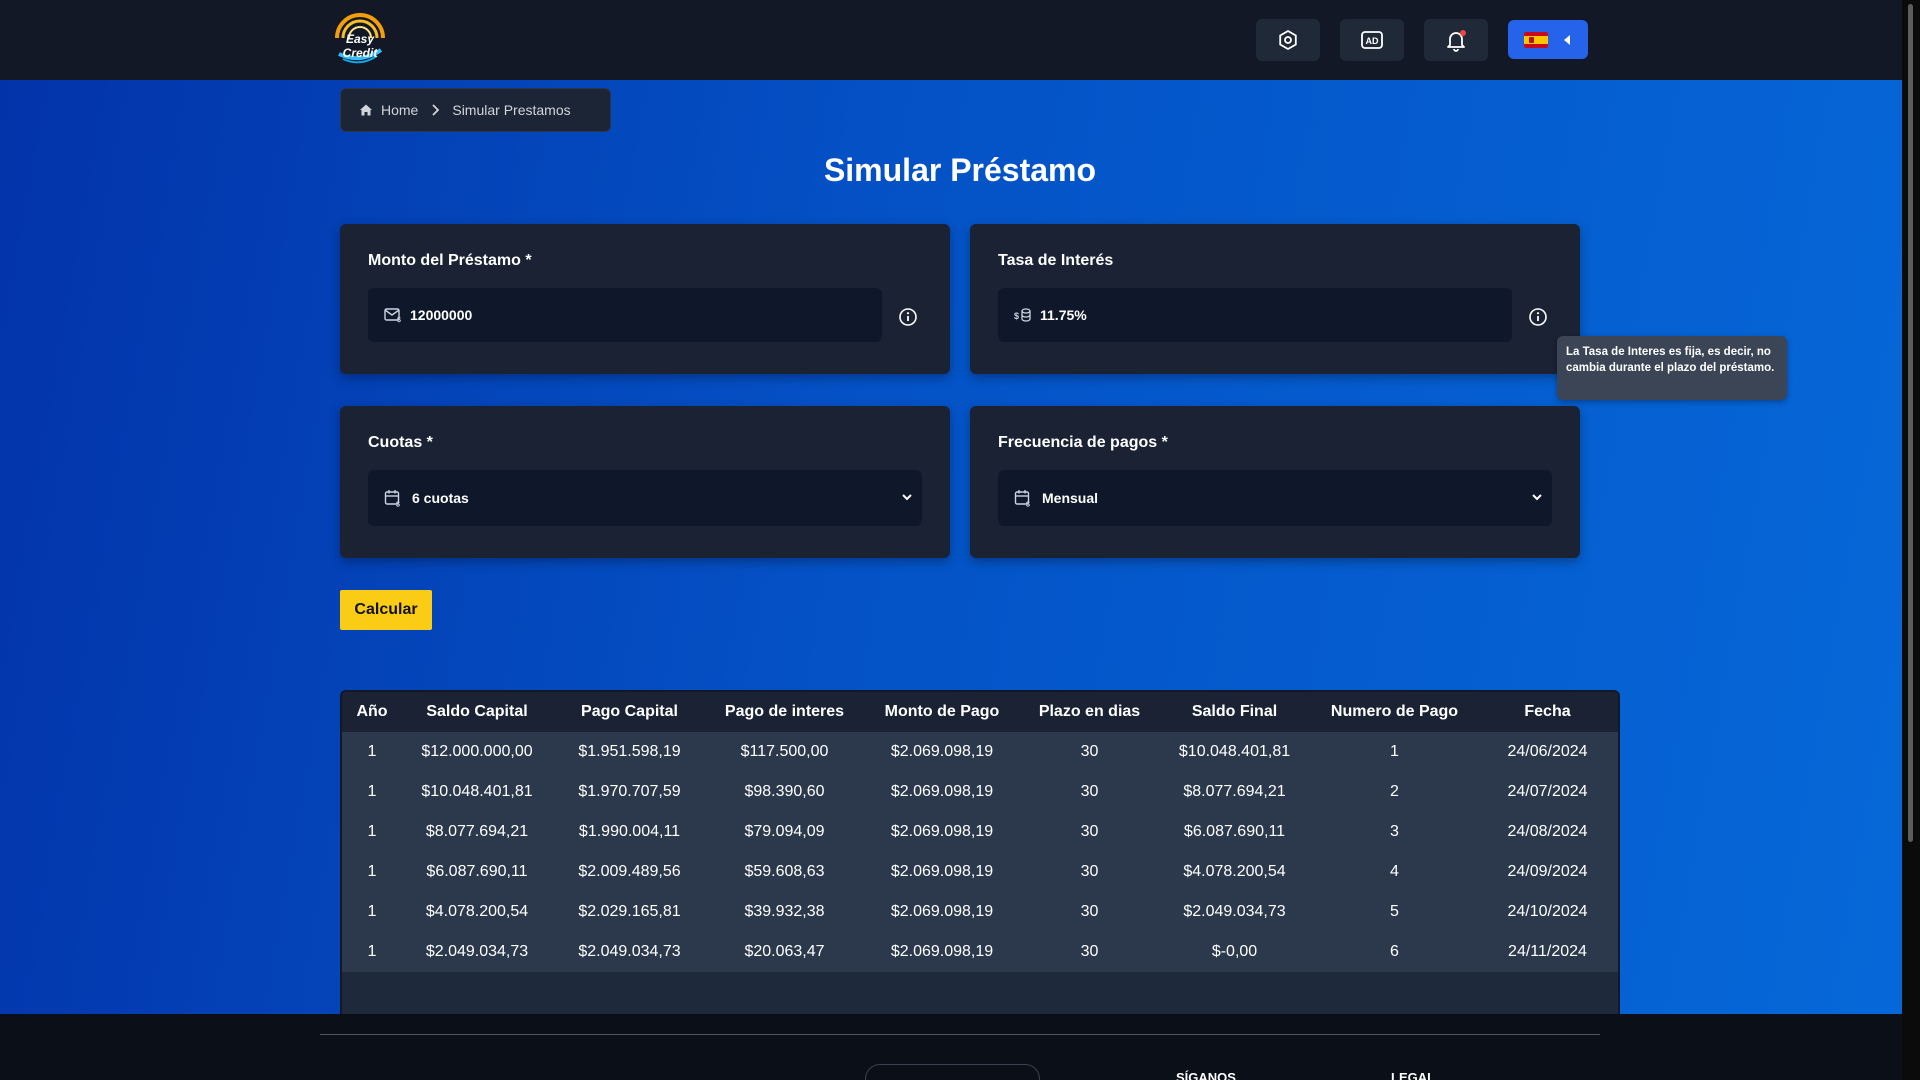  I want to click on settings-button, so click(1288, 40).